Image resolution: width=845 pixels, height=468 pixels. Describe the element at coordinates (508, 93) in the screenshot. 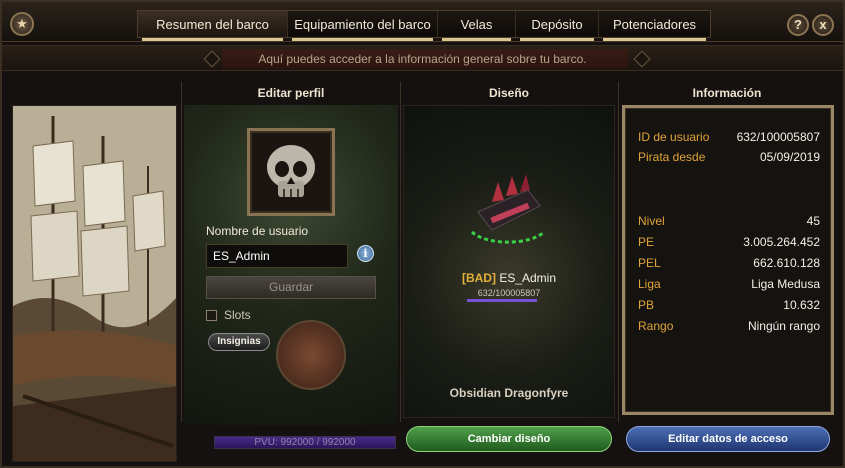

I see `column-header-design: Diseño` at that location.